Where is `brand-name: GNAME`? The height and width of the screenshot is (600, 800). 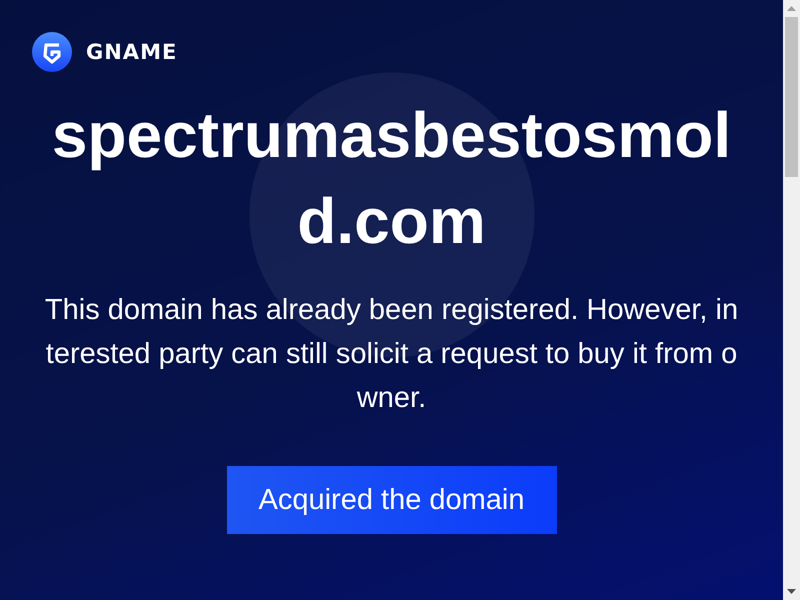 brand-name: GNAME is located at coordinates (132, 52).